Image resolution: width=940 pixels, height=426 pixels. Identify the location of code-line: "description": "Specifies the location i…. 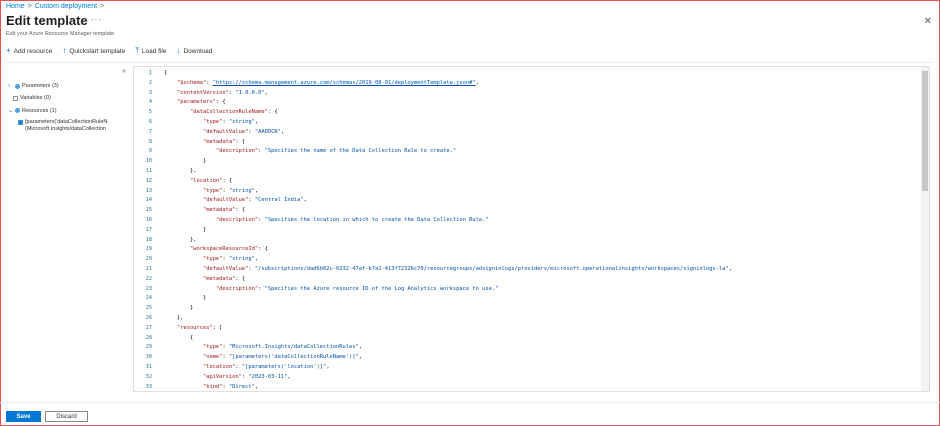
(352, 220).